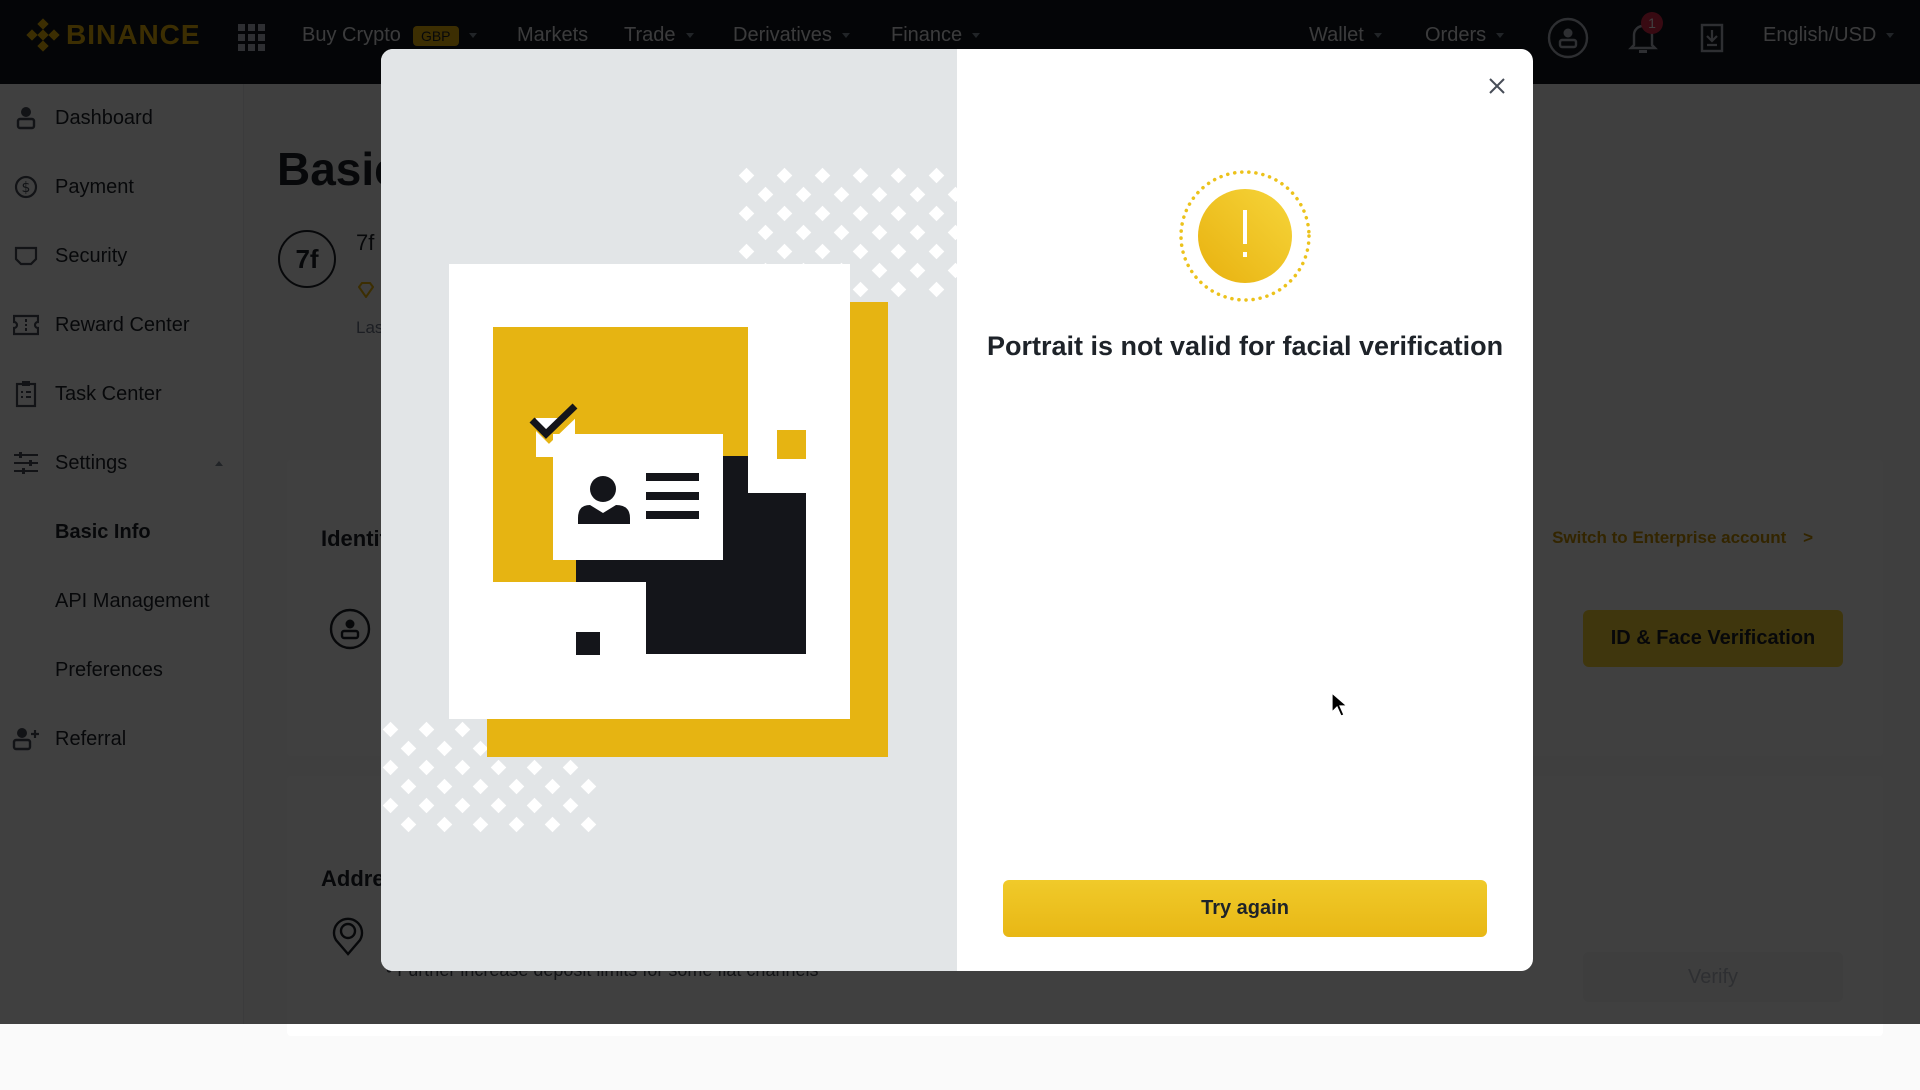 This screenshot has height=1090, width=1920. What do you see at coordinates (791, 444) in the screenshot?
I see `illustration-small-yellow-square` at bounding box center [791, 444].